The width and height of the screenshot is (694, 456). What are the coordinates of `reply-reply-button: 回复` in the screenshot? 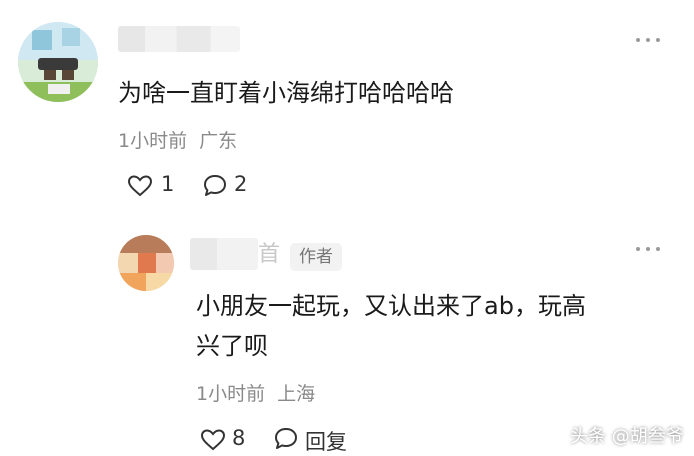 It's located at (318, 440).